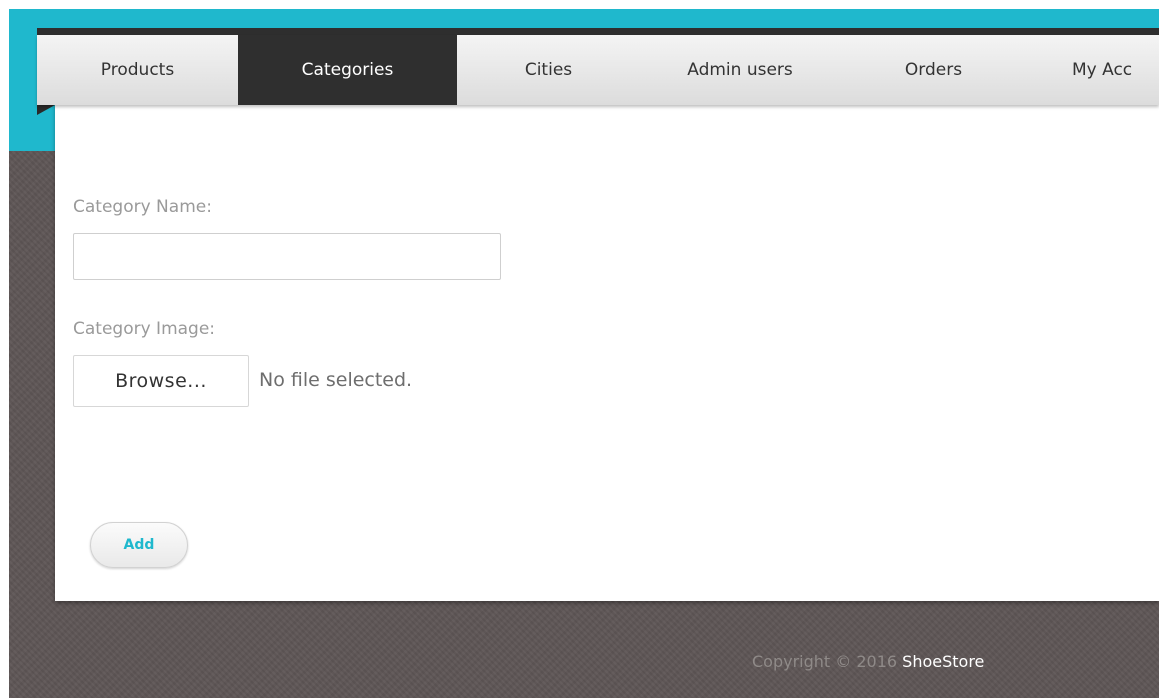 The height and width of the screenshot is (698, 1159). Describe the element at coordinates (139, 545) in the screenshot. I see `add-button: Add` at that location.